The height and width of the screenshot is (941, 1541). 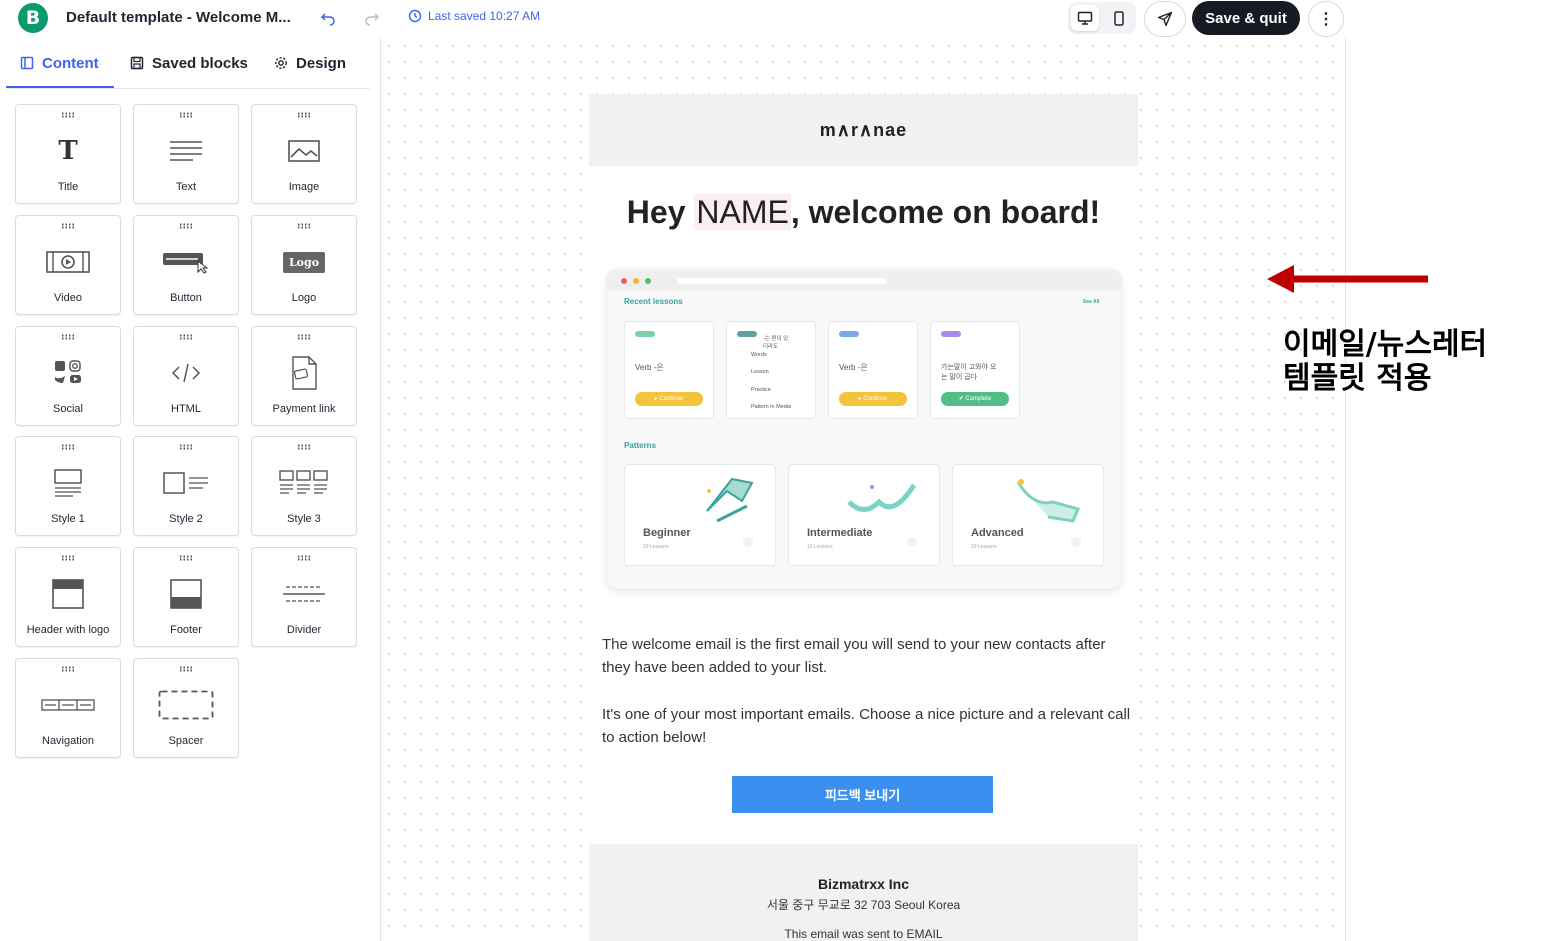 What do you see at coordinates (649, 367) in the screenshot?
I see `lesson-title: Verb -은` at bounding box center [649, 367].